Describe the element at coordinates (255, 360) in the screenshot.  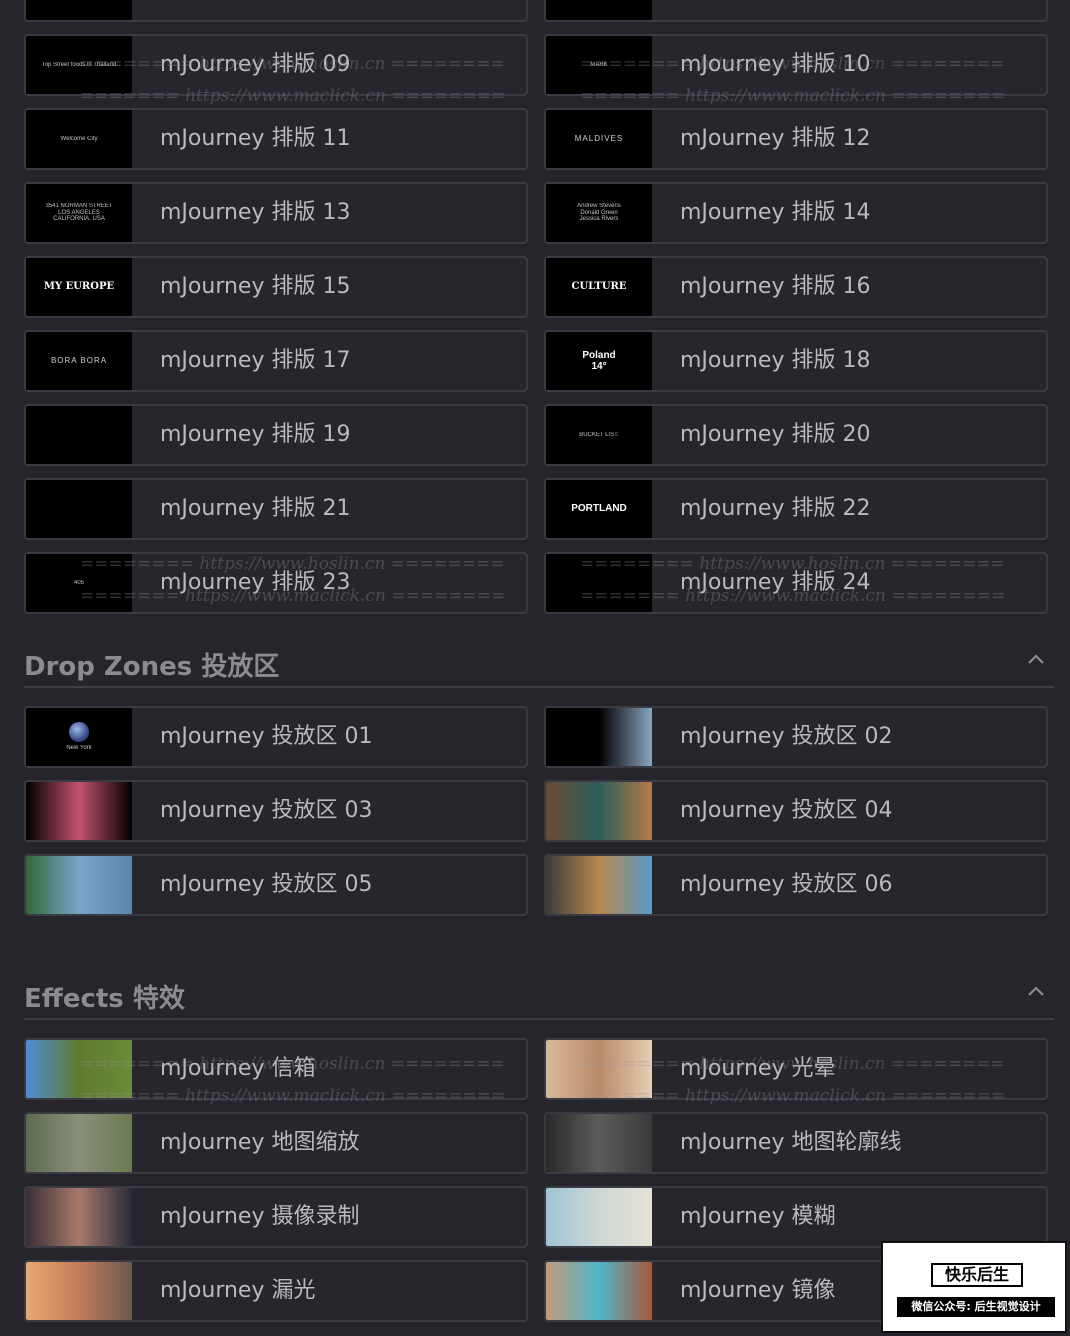
I see `layout-label: mJourney 排版 17` at that location.